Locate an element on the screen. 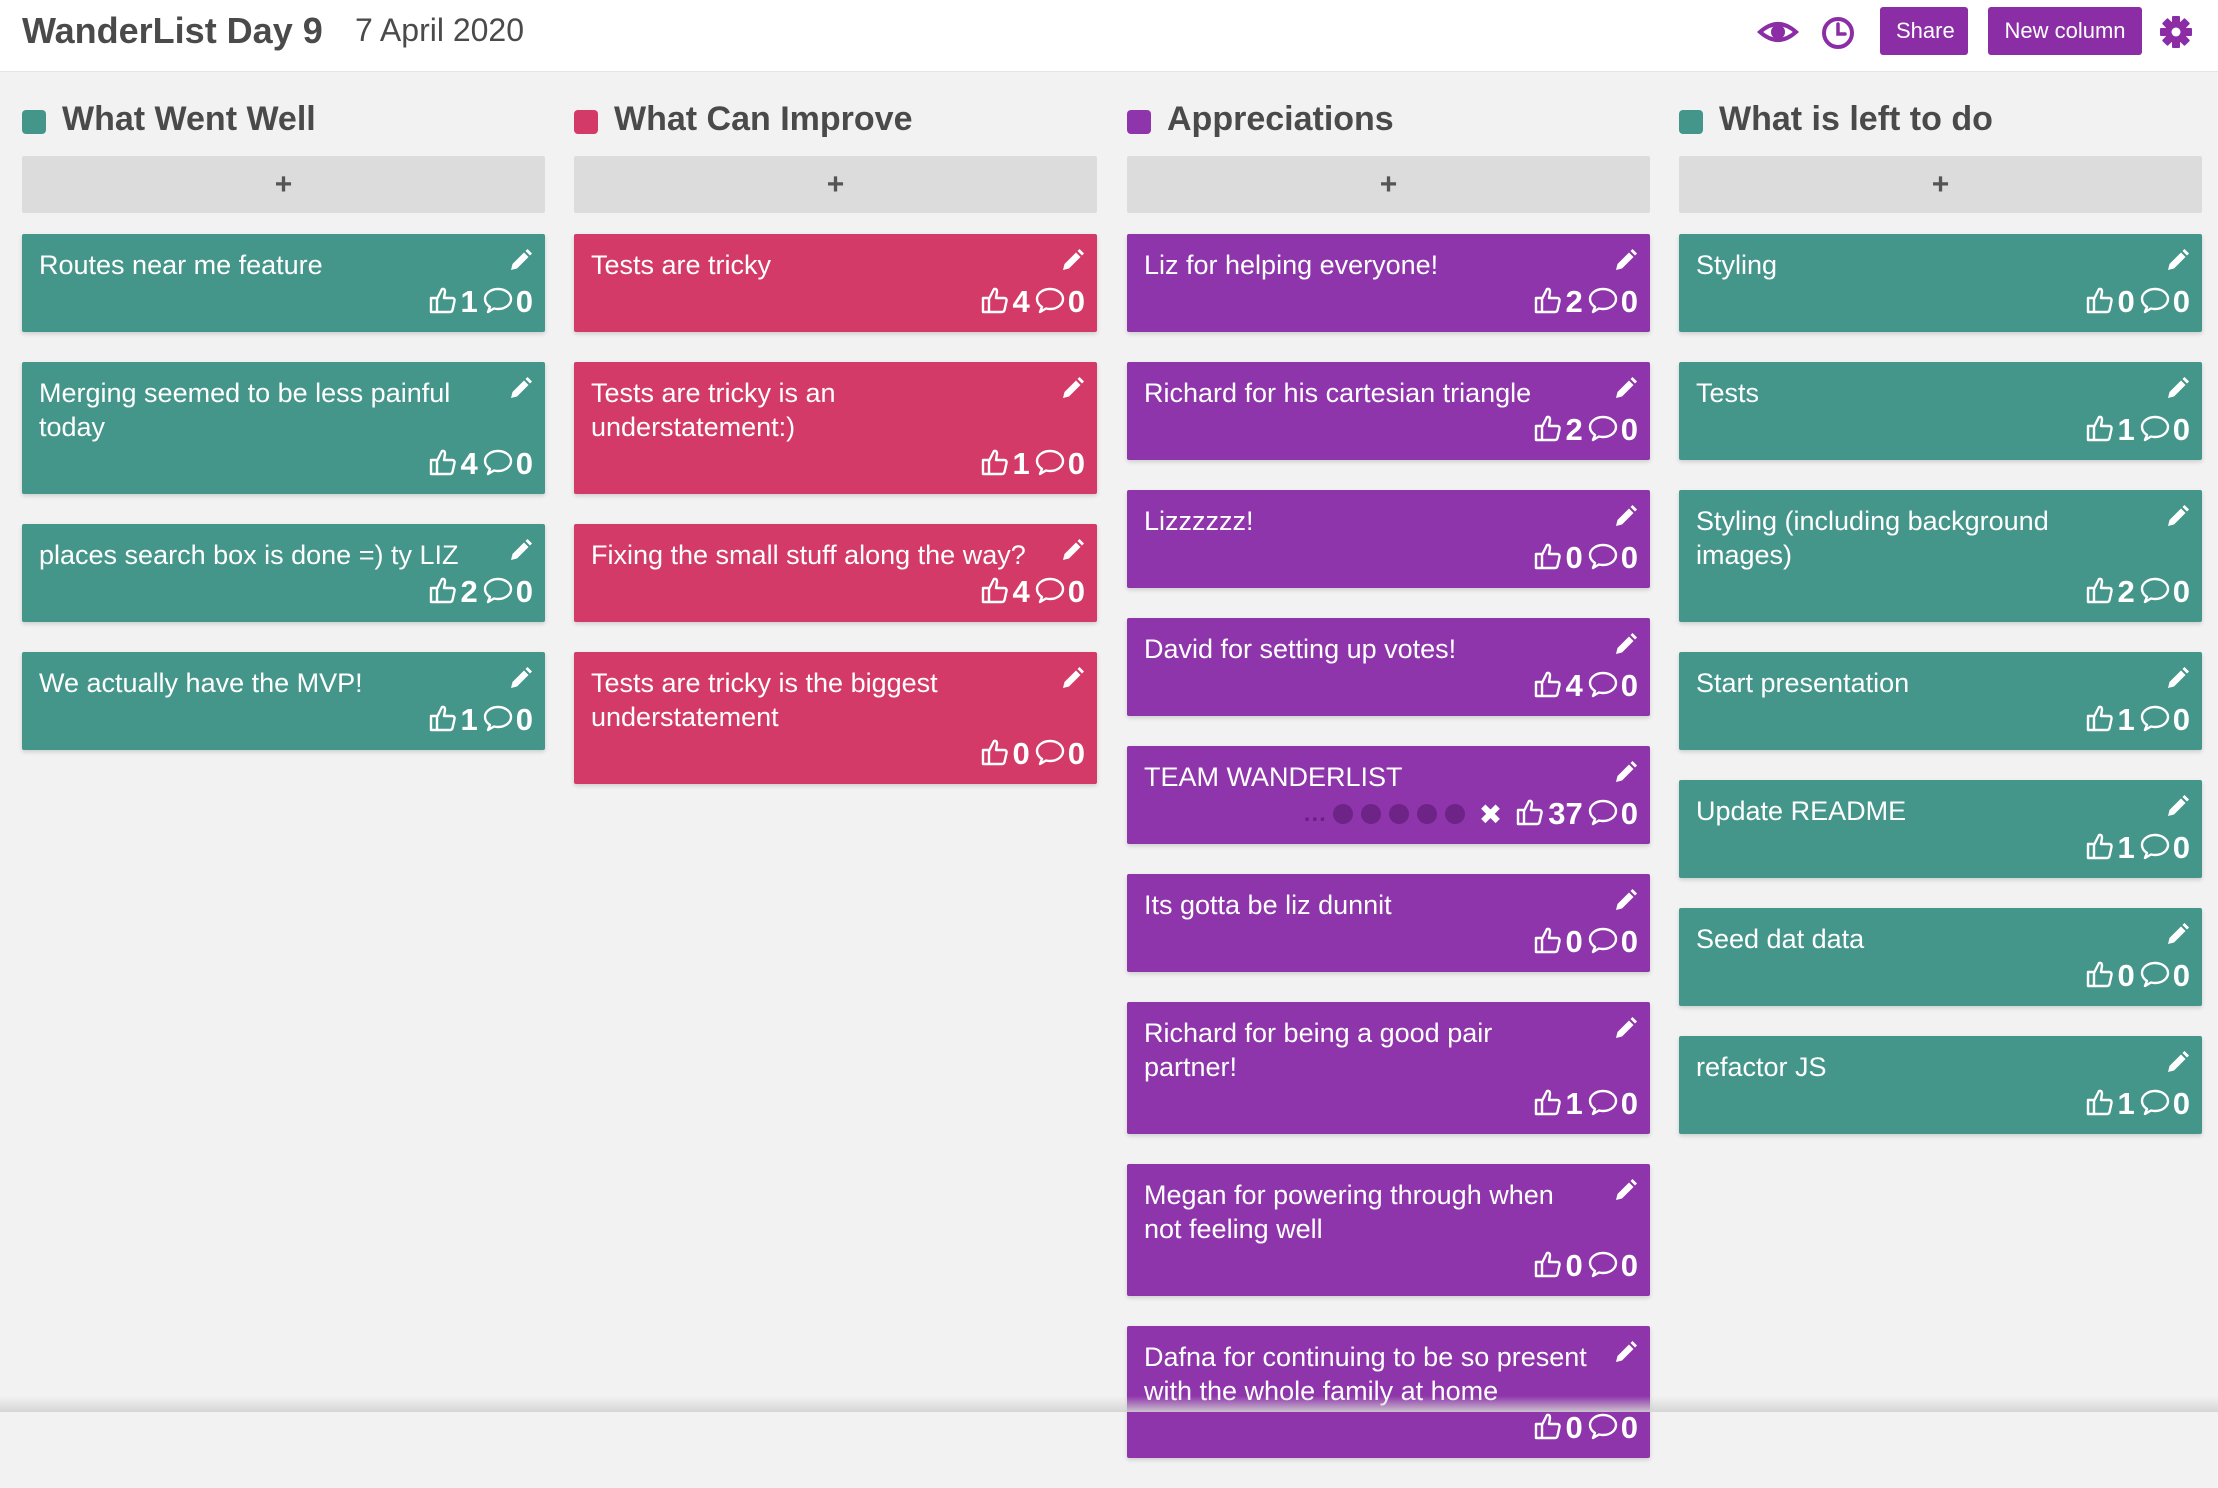  retro-card: TEAM WANDERLIST... ✖ 37 0 is located at coordinates (1388, 795).